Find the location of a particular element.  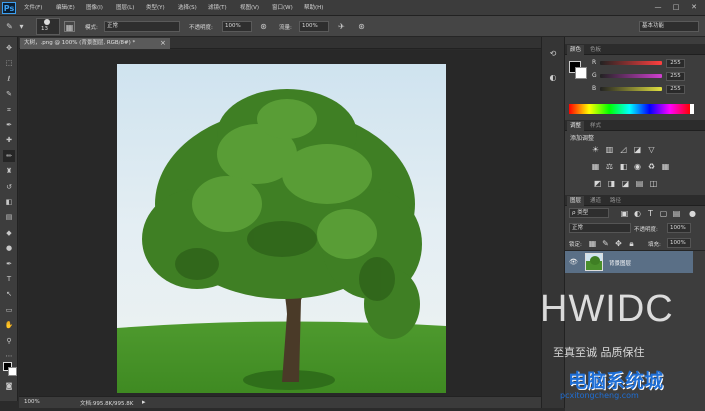

type-tool-icon: T is located at coordinates (9, 279).